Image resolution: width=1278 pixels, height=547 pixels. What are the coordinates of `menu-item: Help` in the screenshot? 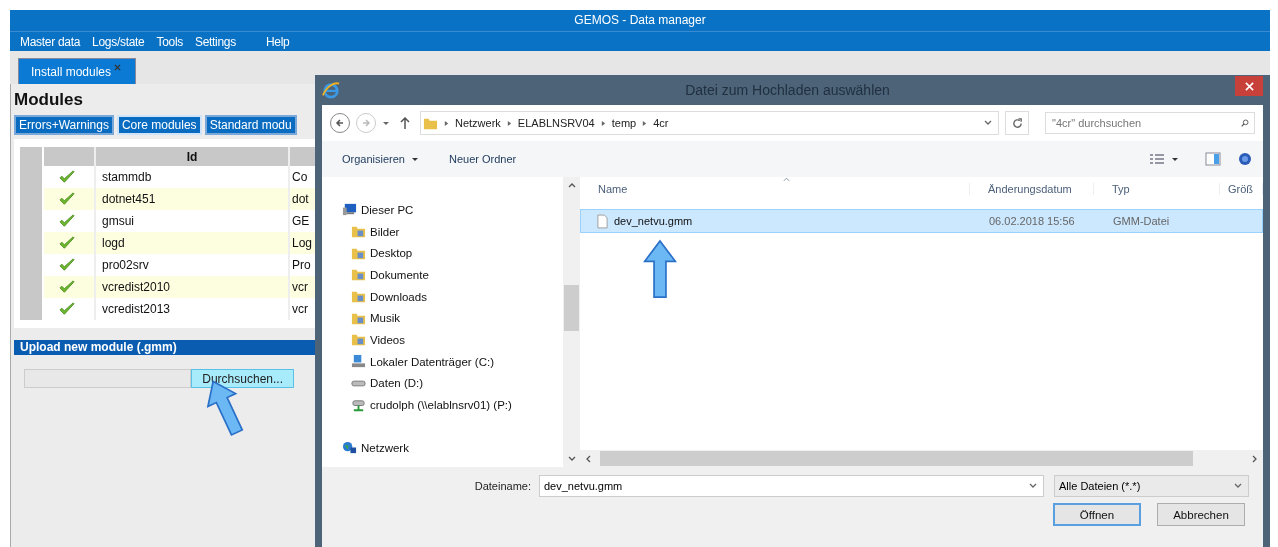 It's located at (277, 41).